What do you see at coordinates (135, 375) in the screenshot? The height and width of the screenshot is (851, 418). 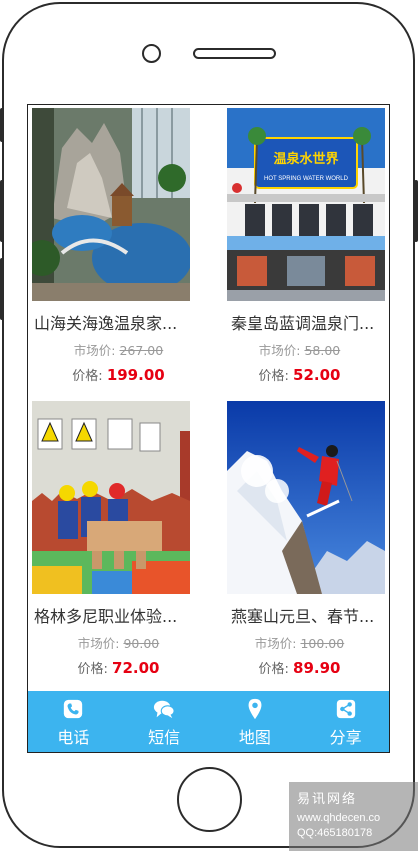 I see `price-value: 199.00` at bounding box center [135, 375].